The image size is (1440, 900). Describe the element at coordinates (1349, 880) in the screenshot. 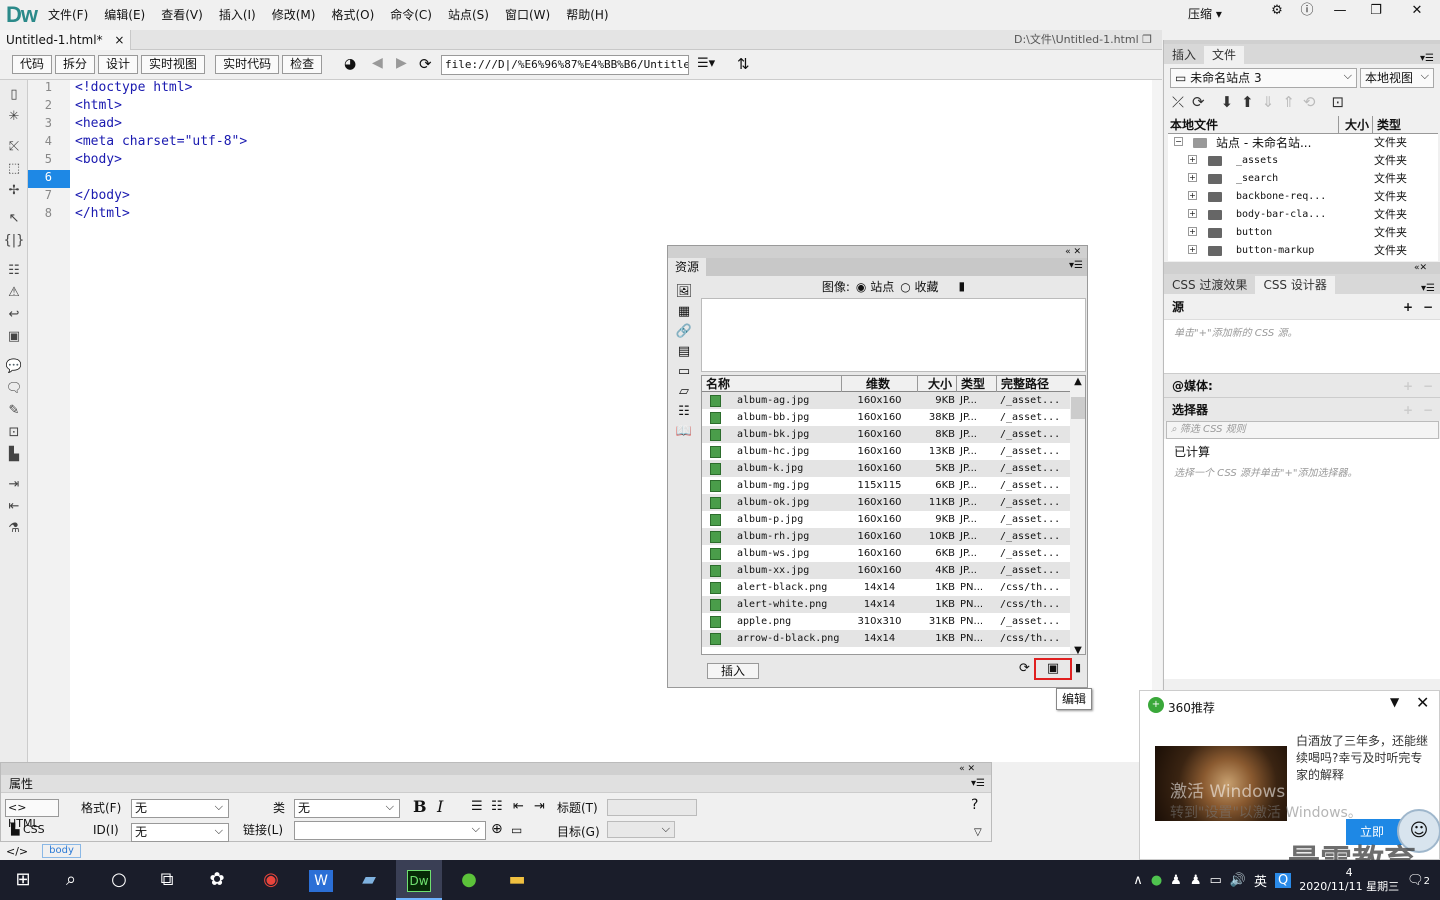

I see `clock: 4 2020/11/11 星期三` at that location.